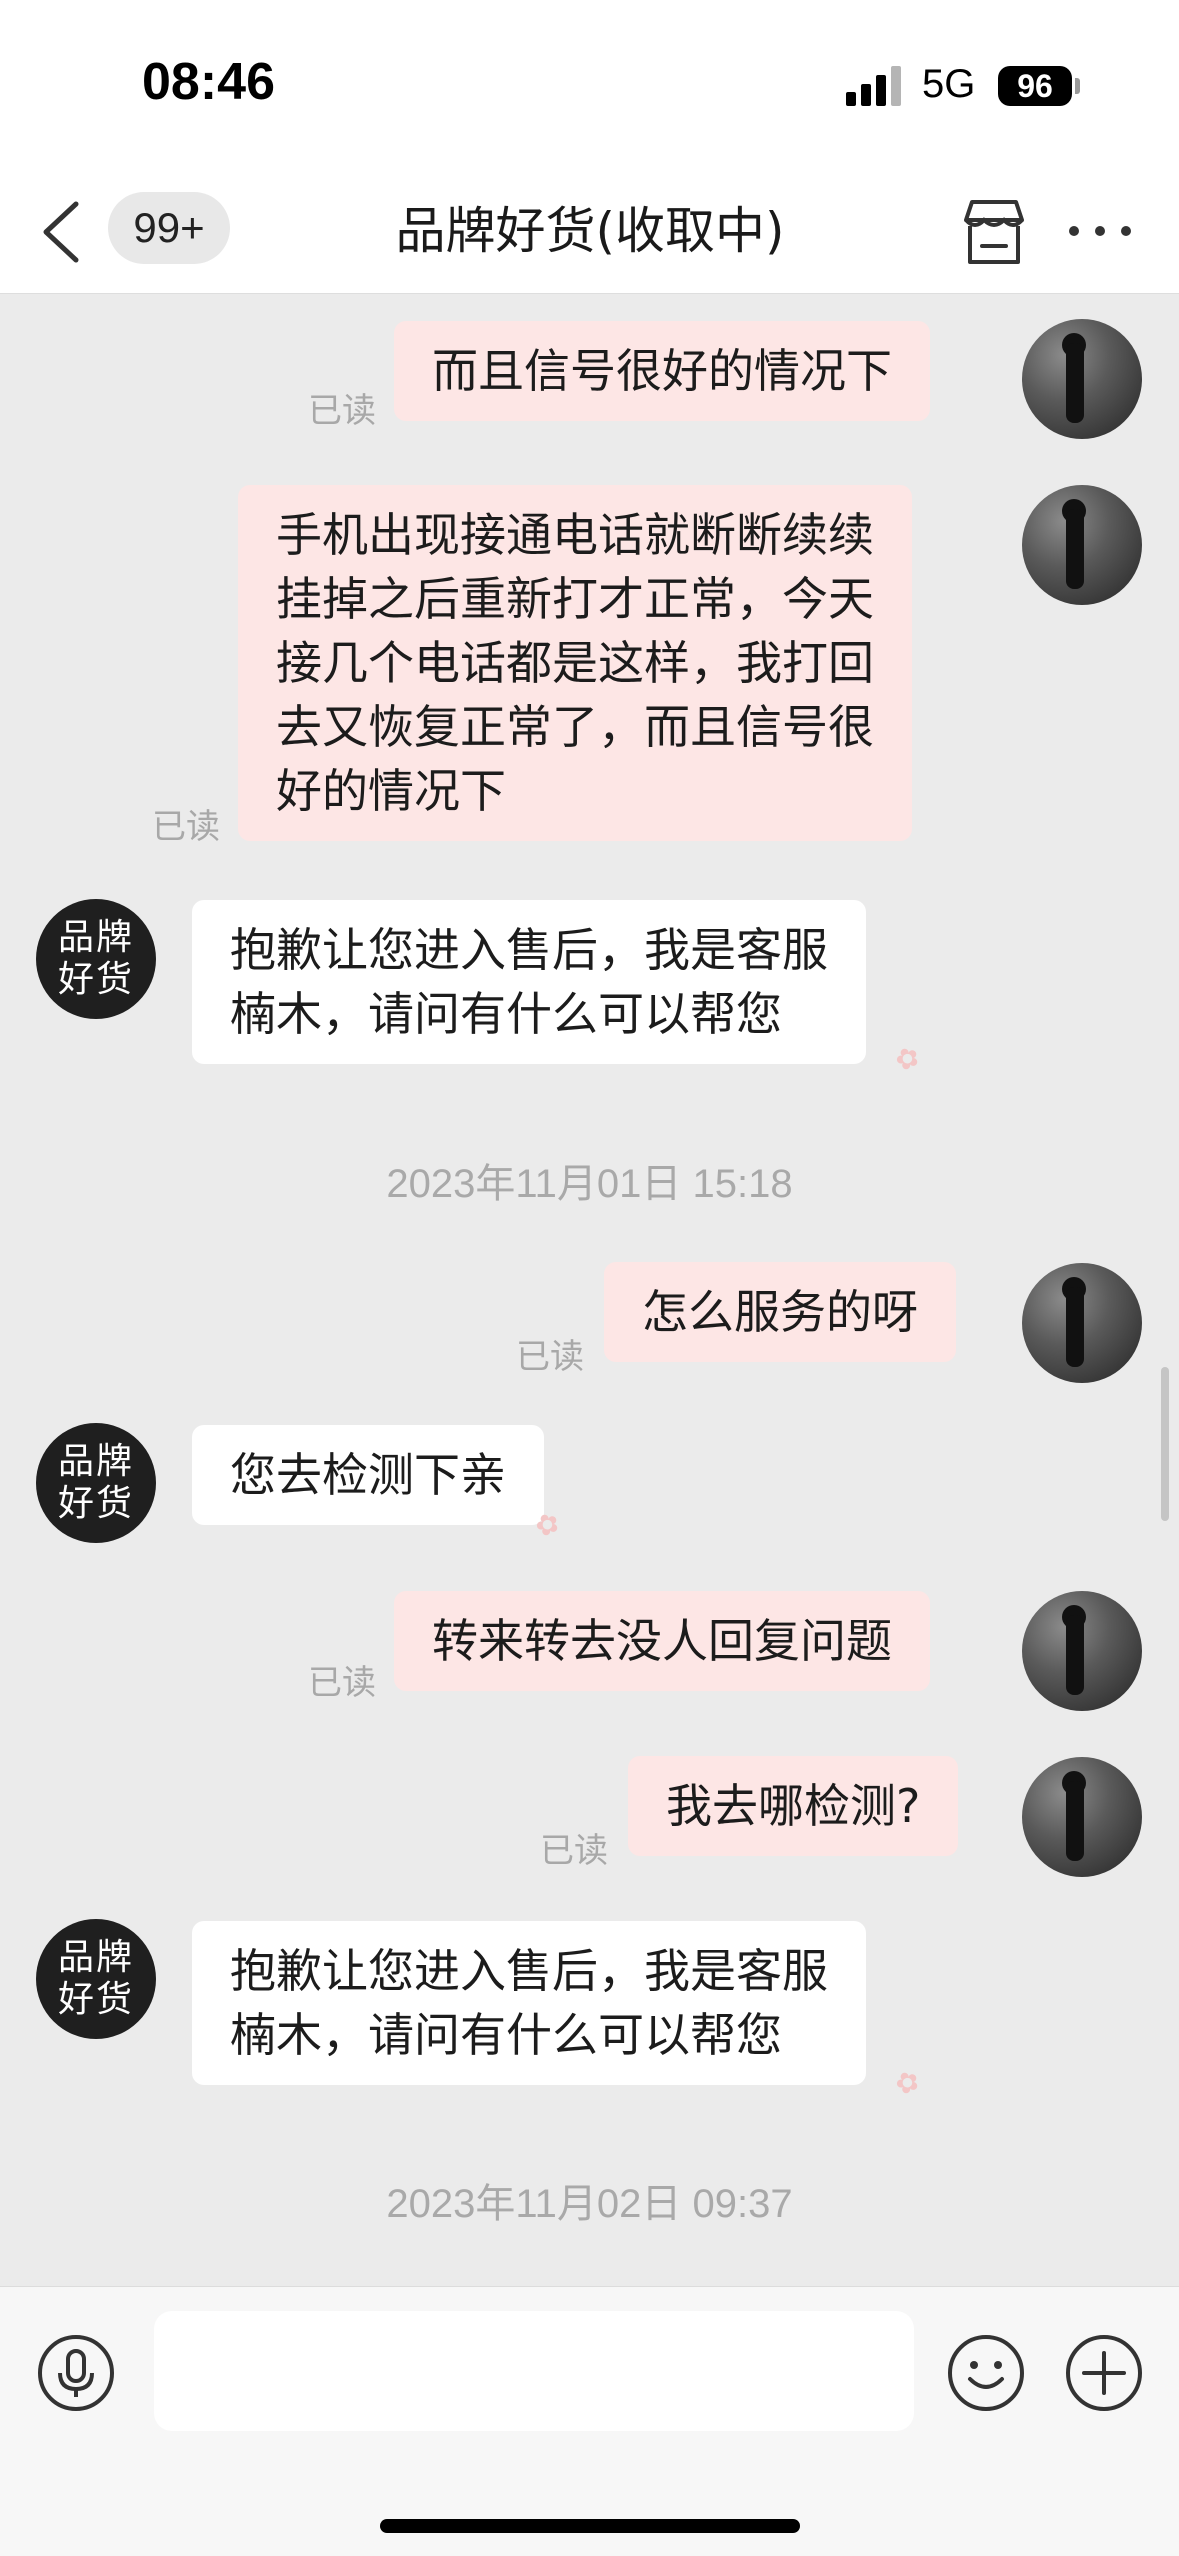 This screenshot has height=2556, width=1179. Describe the element at coordinates (994, 232) in the screenshot. I see `store-icon` at that location.